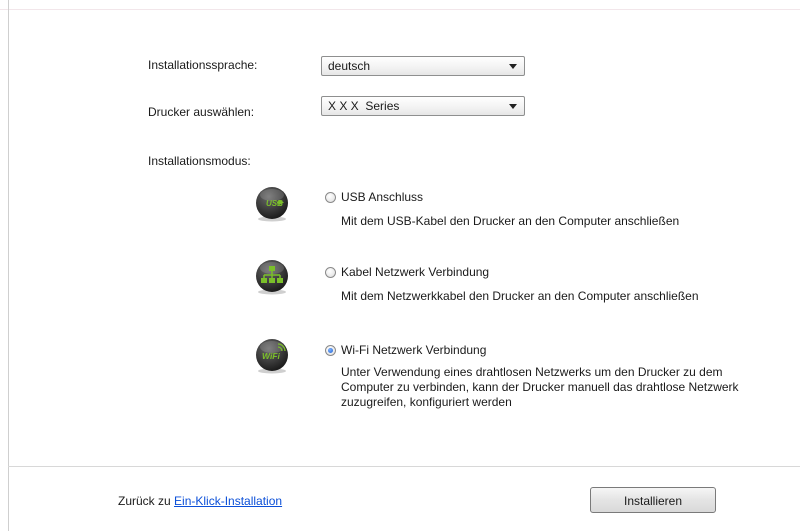 This screenshot has width=800, height=531. I want to click on wifi-icon: WiFi, so click(272, 356).